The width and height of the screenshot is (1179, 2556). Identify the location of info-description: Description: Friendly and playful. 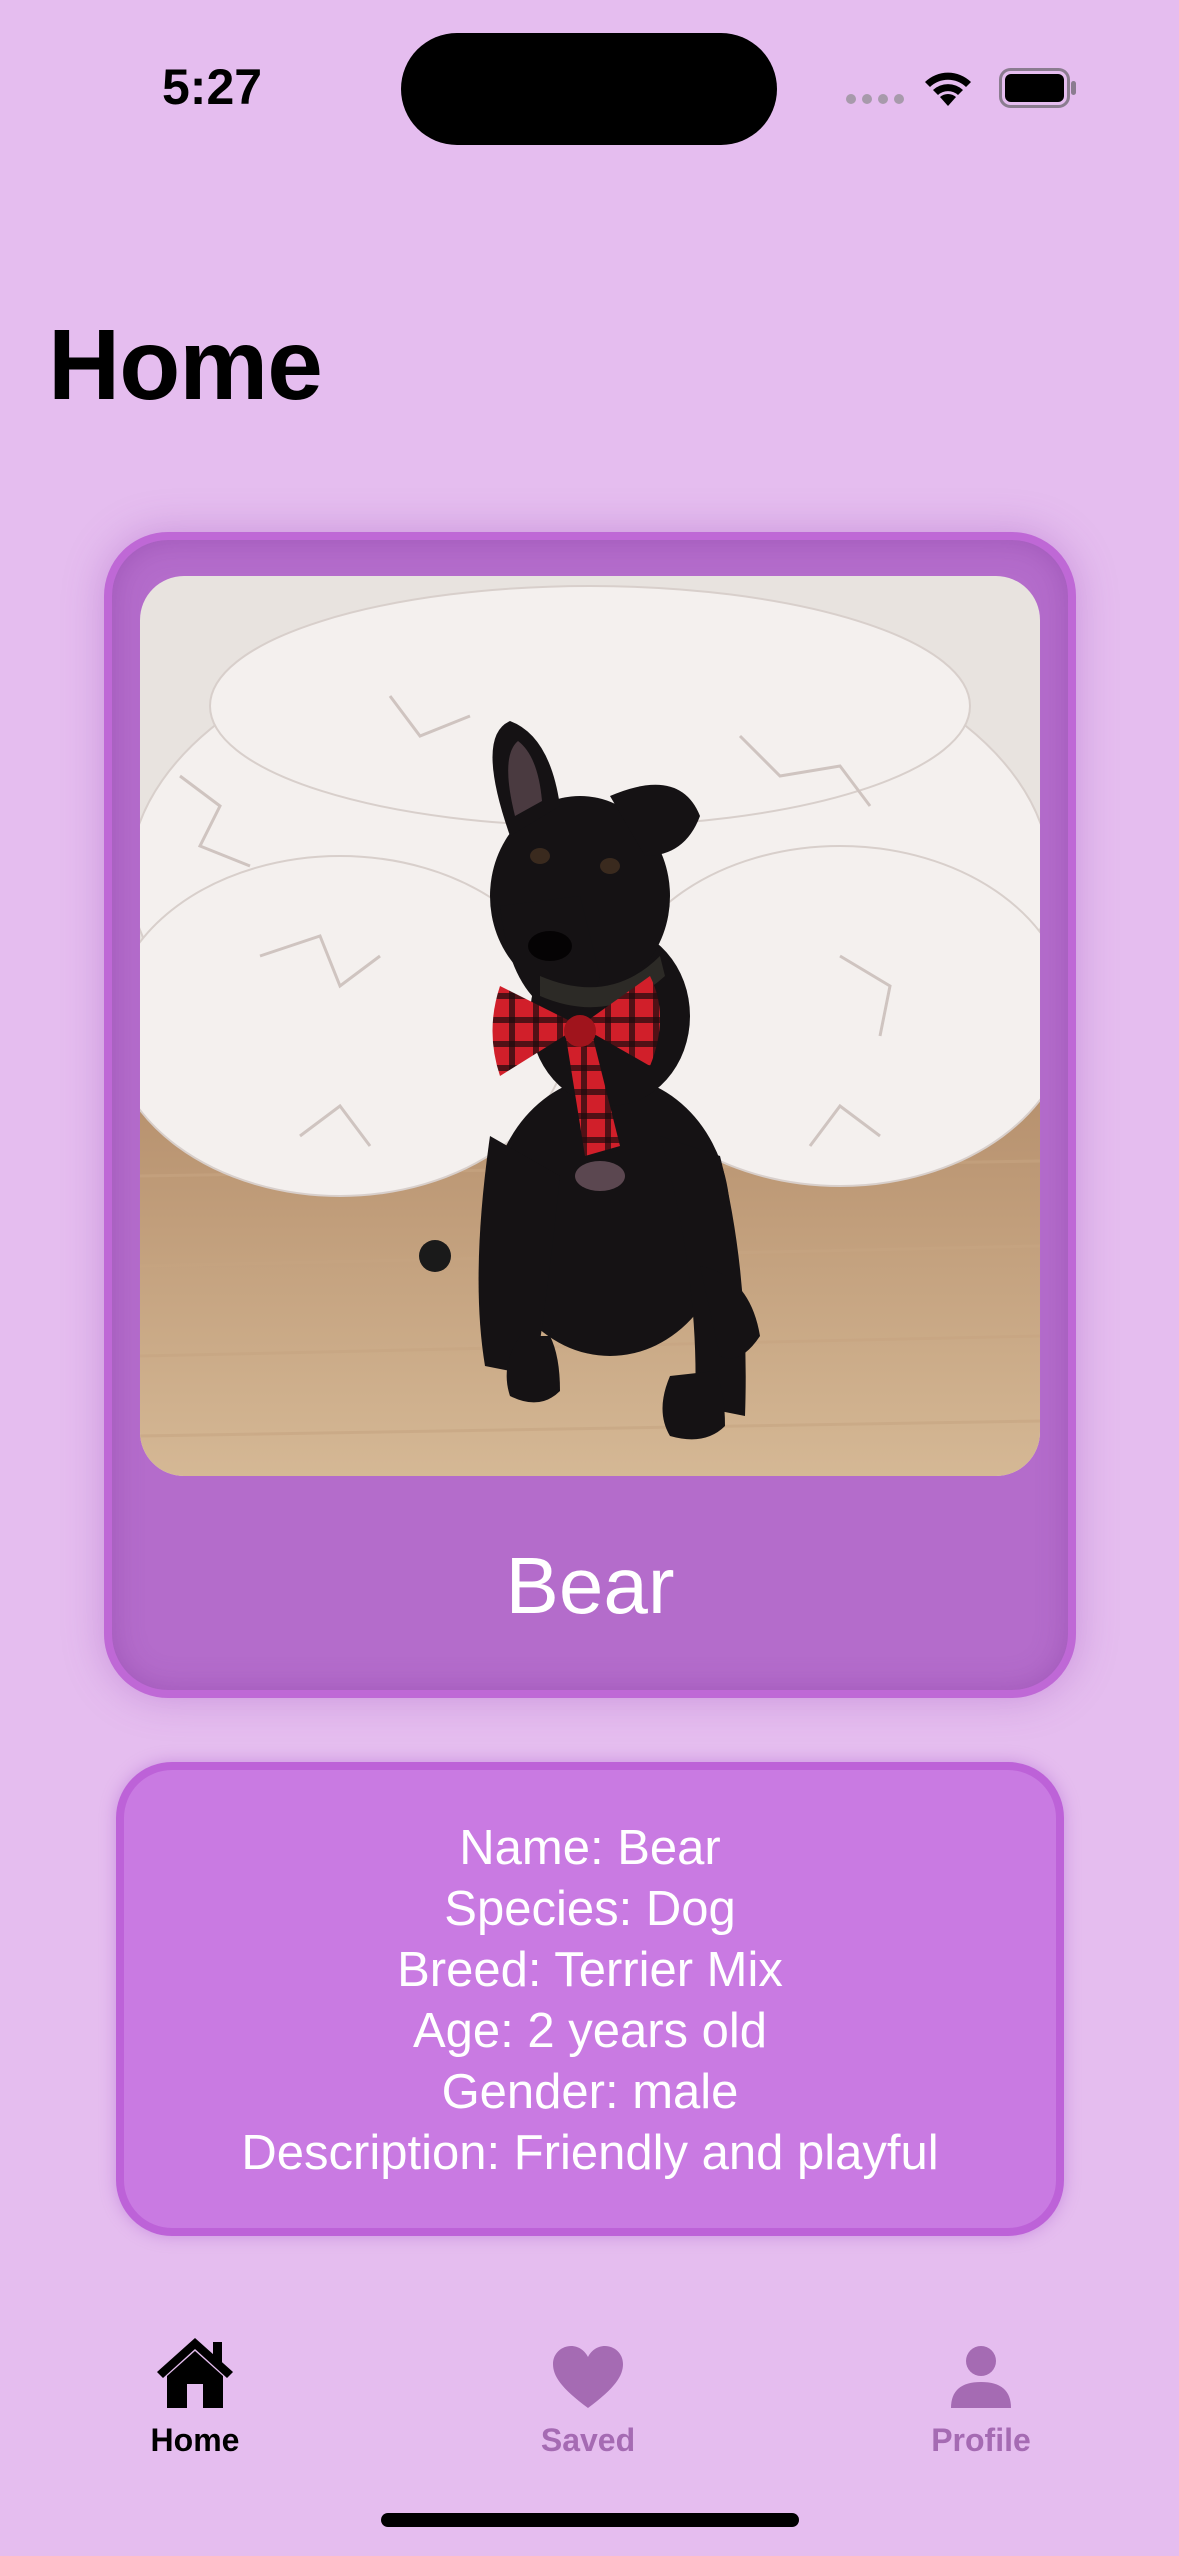
(590, 2153).